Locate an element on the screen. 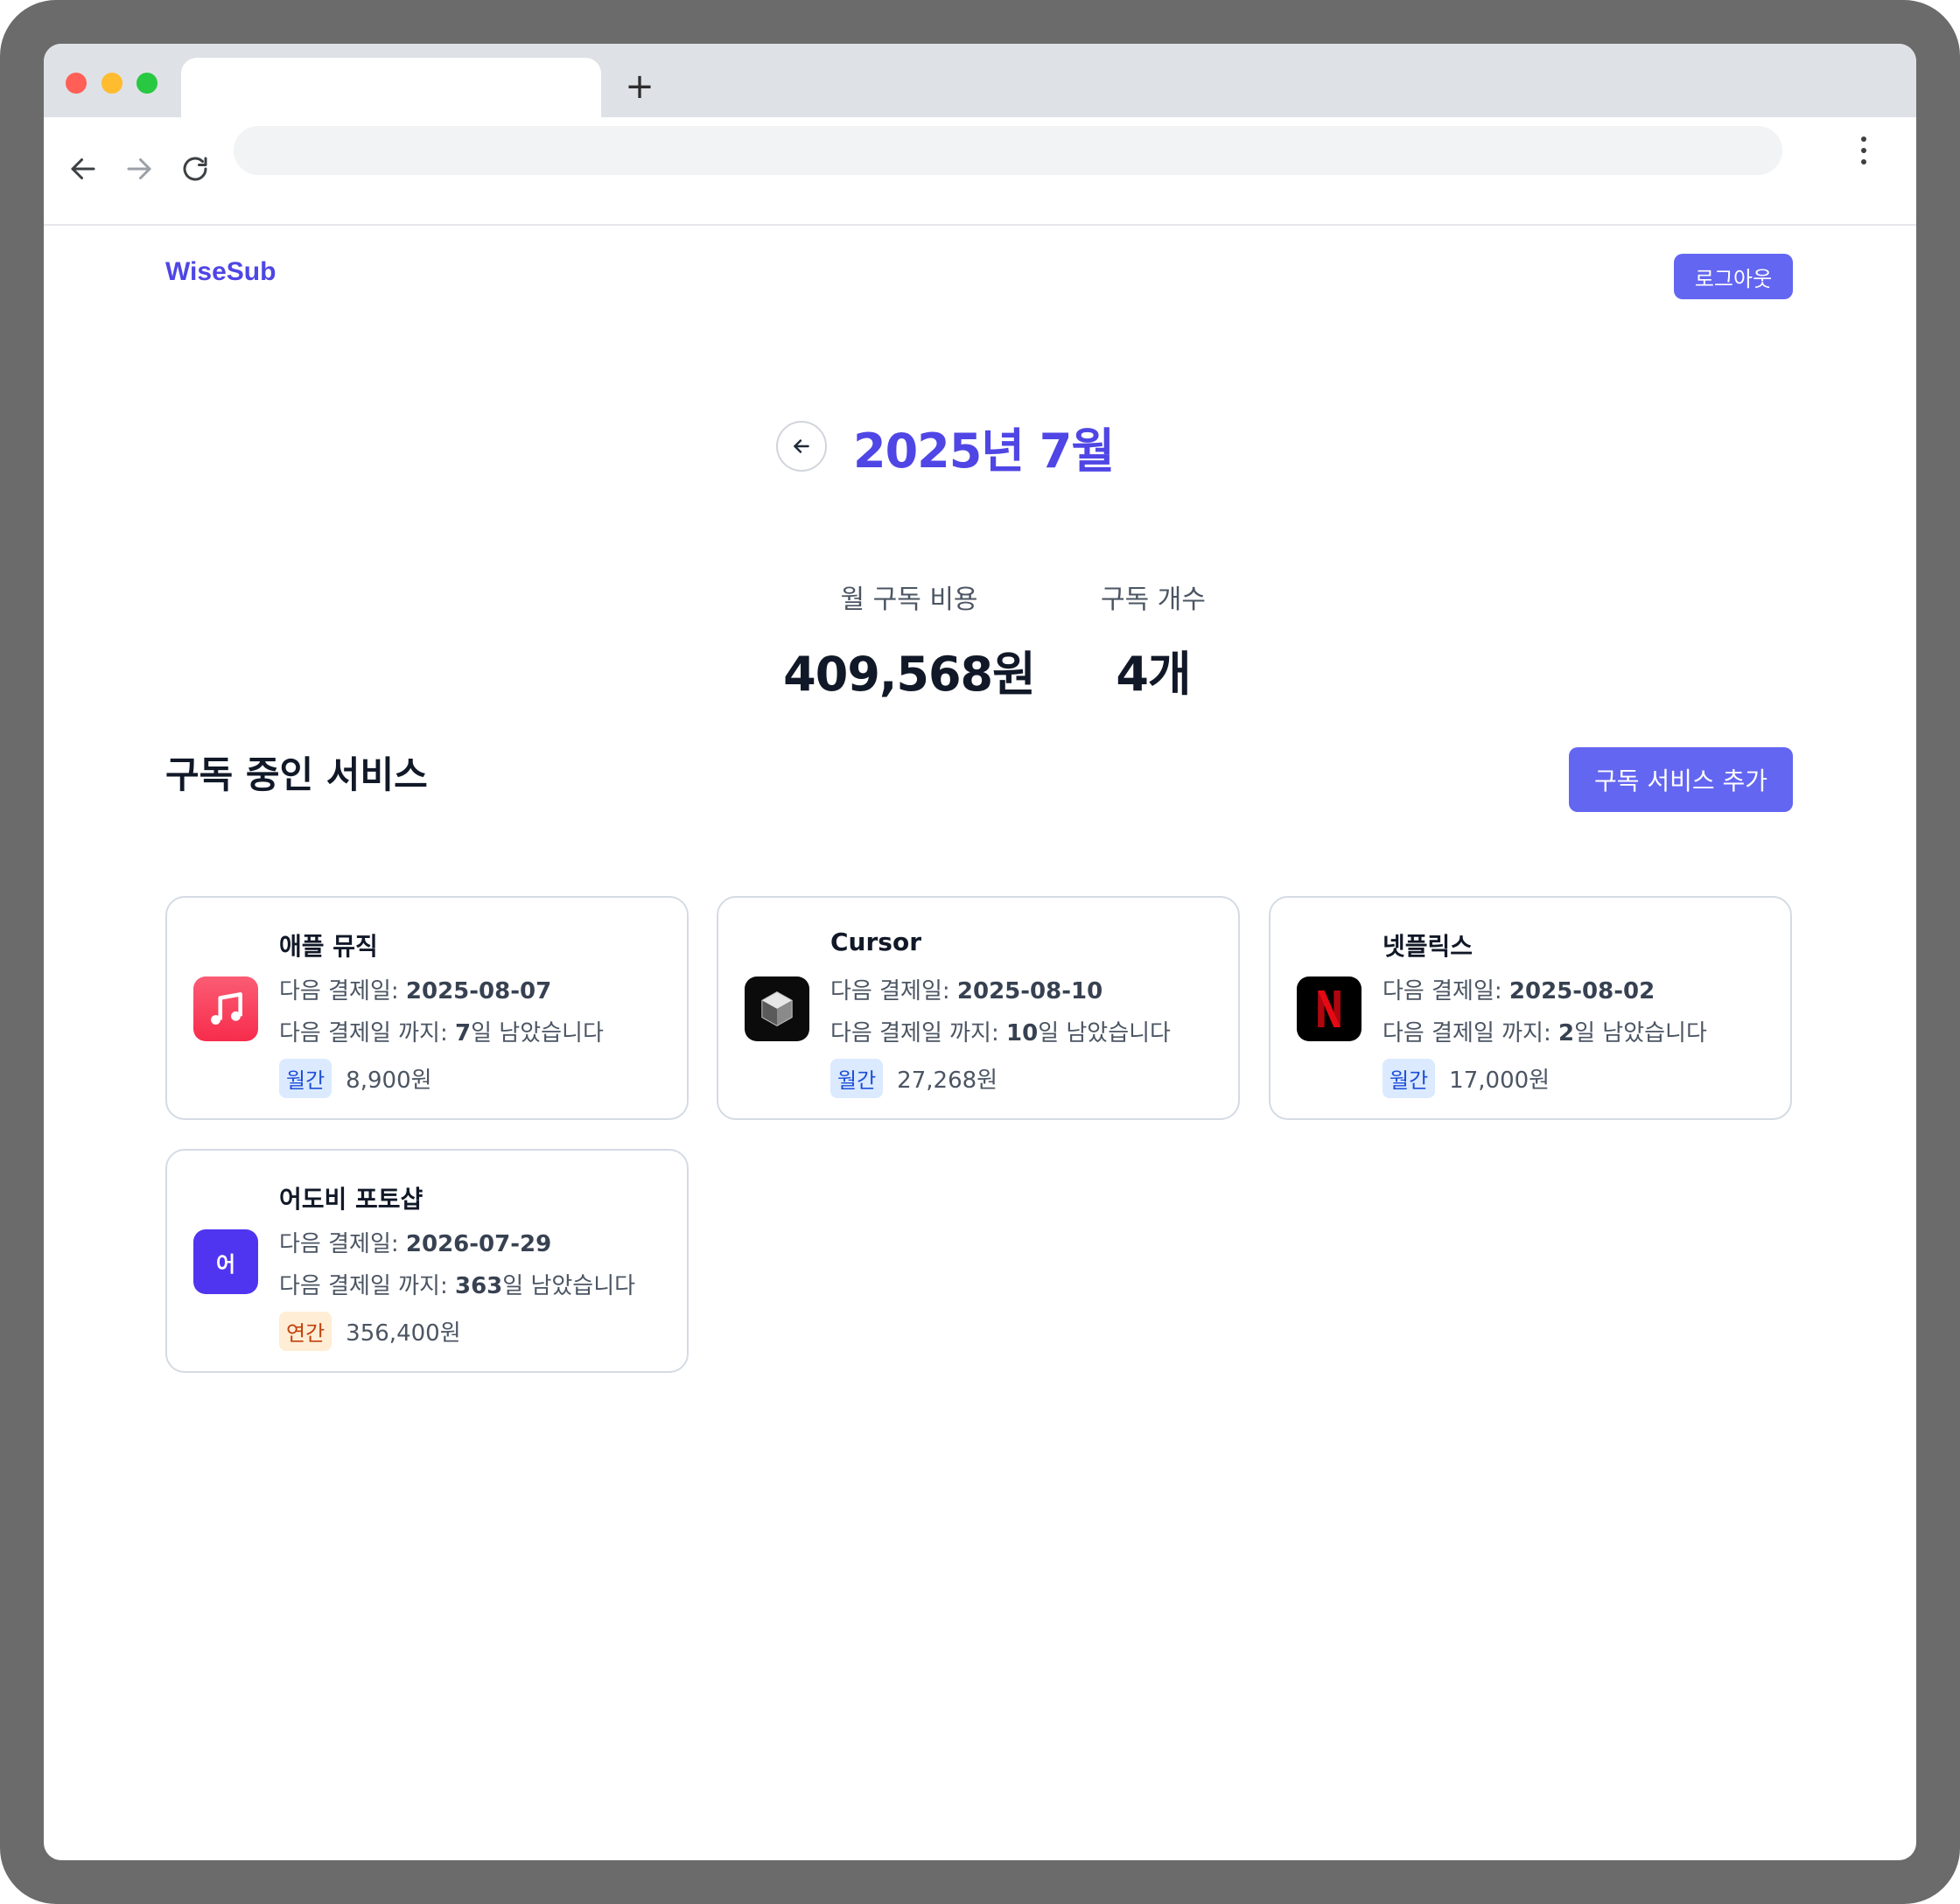  brand-logo: WiseSub is located at coordinates (220, 272).